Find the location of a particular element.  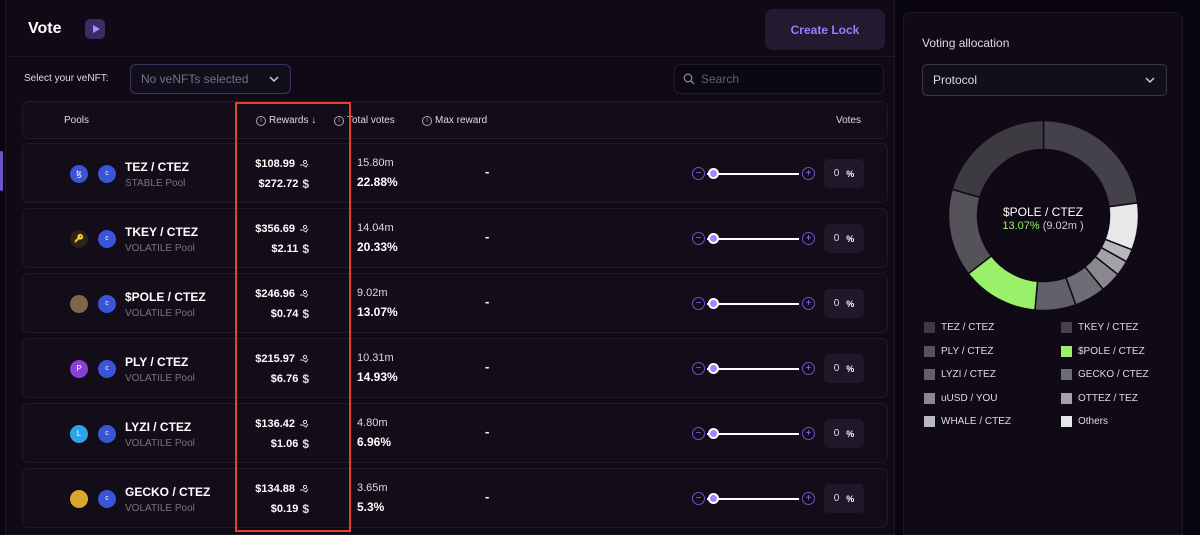

donut-center-value: 13.07% (9.02m ) is located at coordinates (1043, 226).